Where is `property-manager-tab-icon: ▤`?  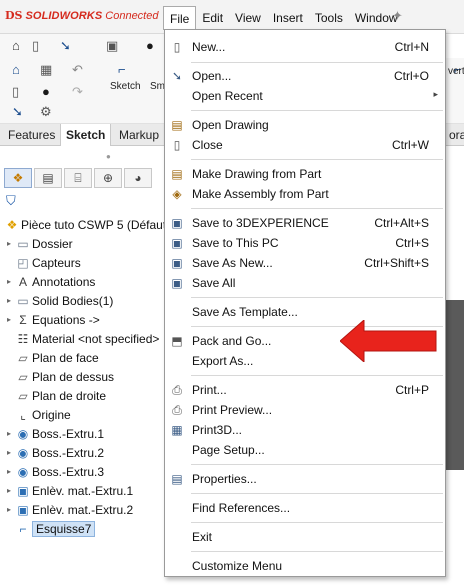
property-manager-tab-icon: ▤ is located at coordinates (48, 178).